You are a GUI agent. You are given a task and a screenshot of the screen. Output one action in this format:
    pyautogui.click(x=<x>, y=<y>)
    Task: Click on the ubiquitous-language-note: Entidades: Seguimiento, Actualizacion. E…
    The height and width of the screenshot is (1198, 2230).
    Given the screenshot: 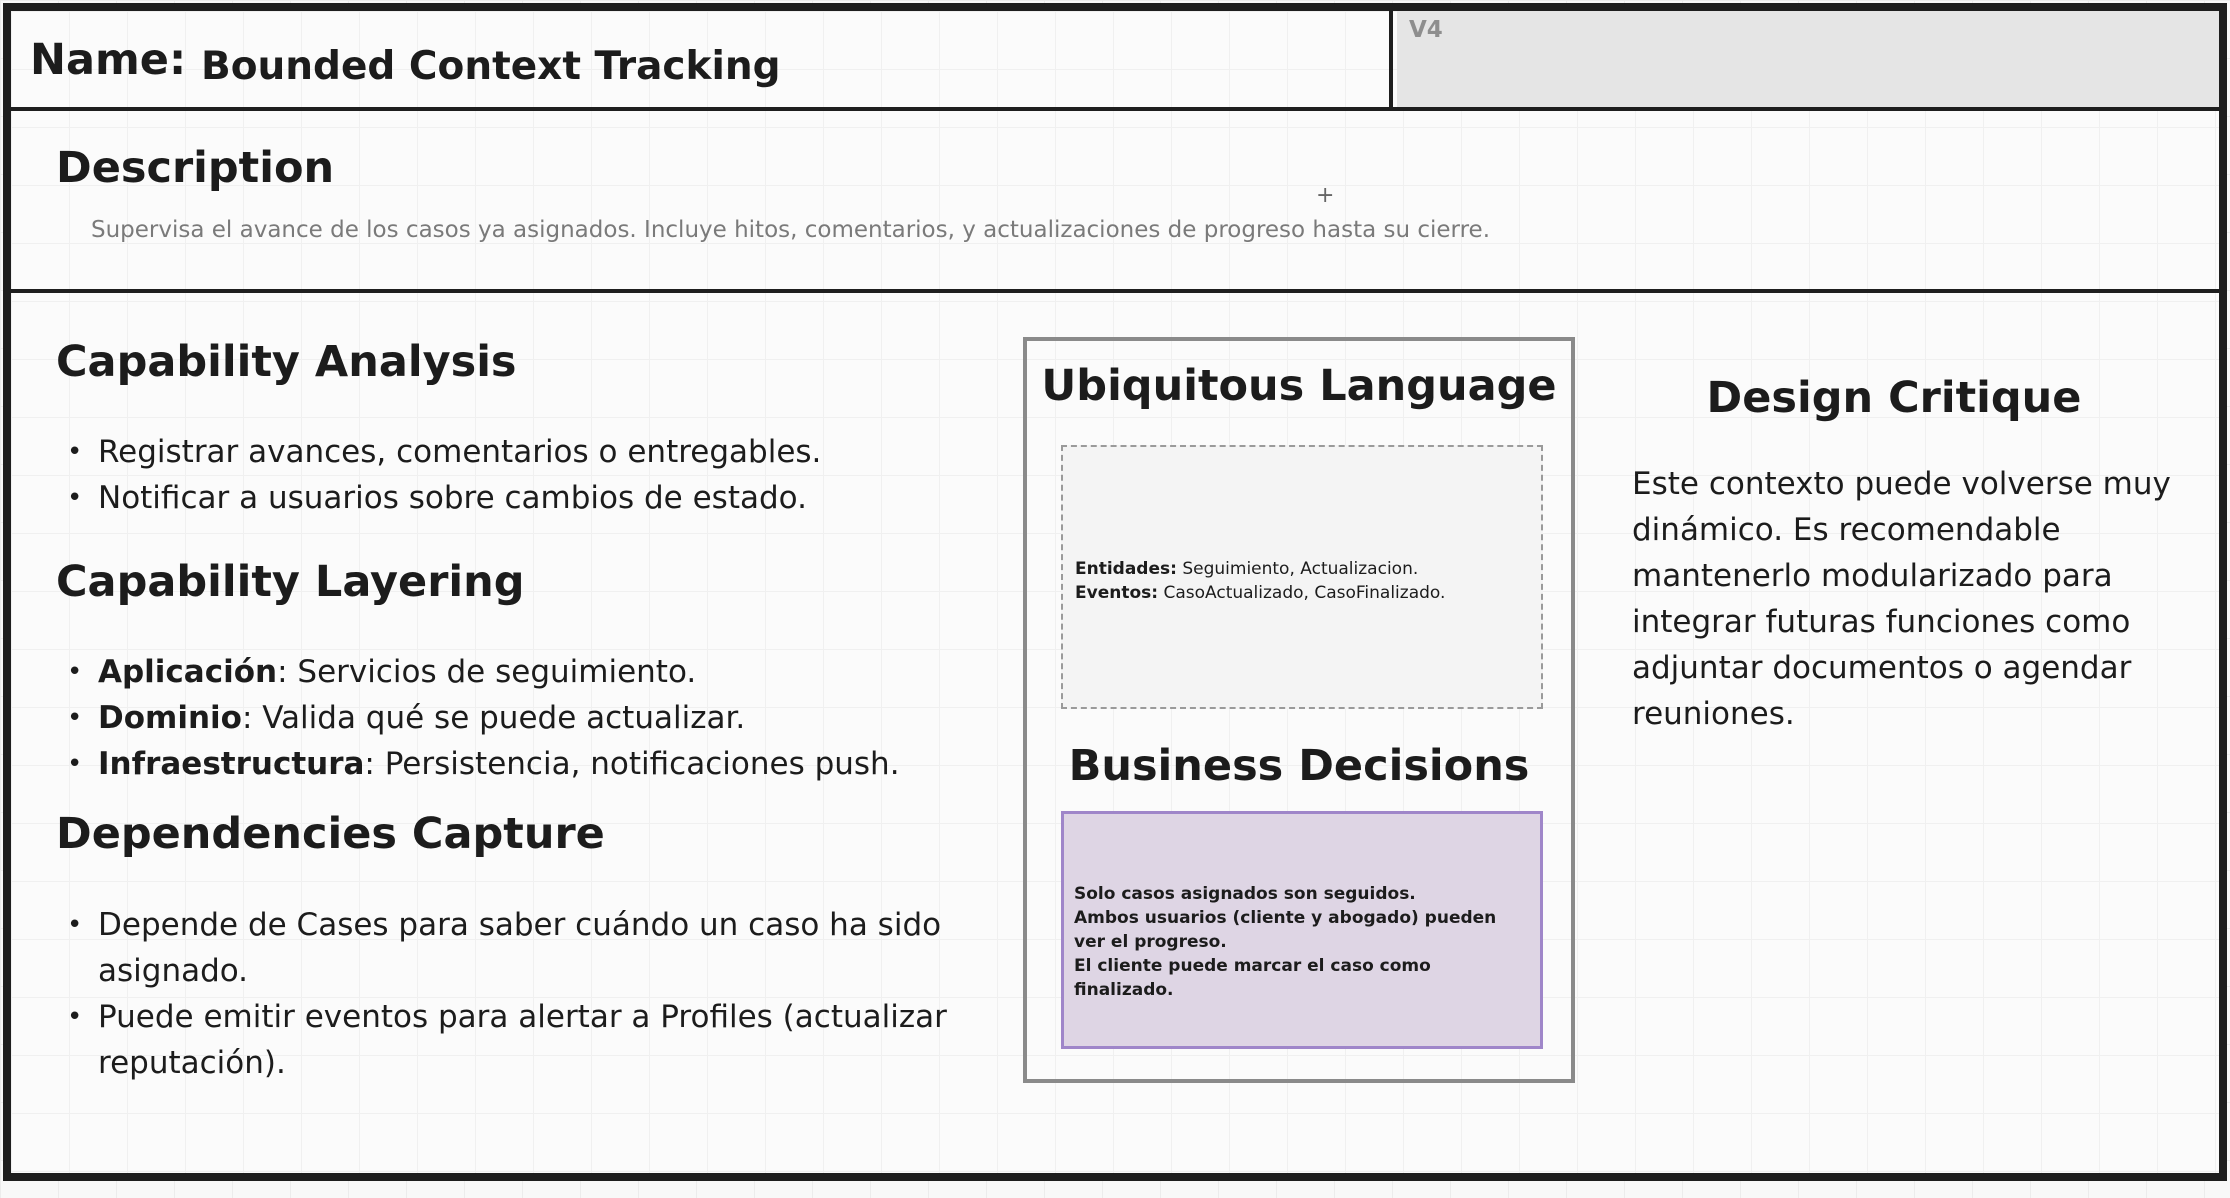 What is the action you would take?
    pyautogui.click(x=1302, y=577)
    